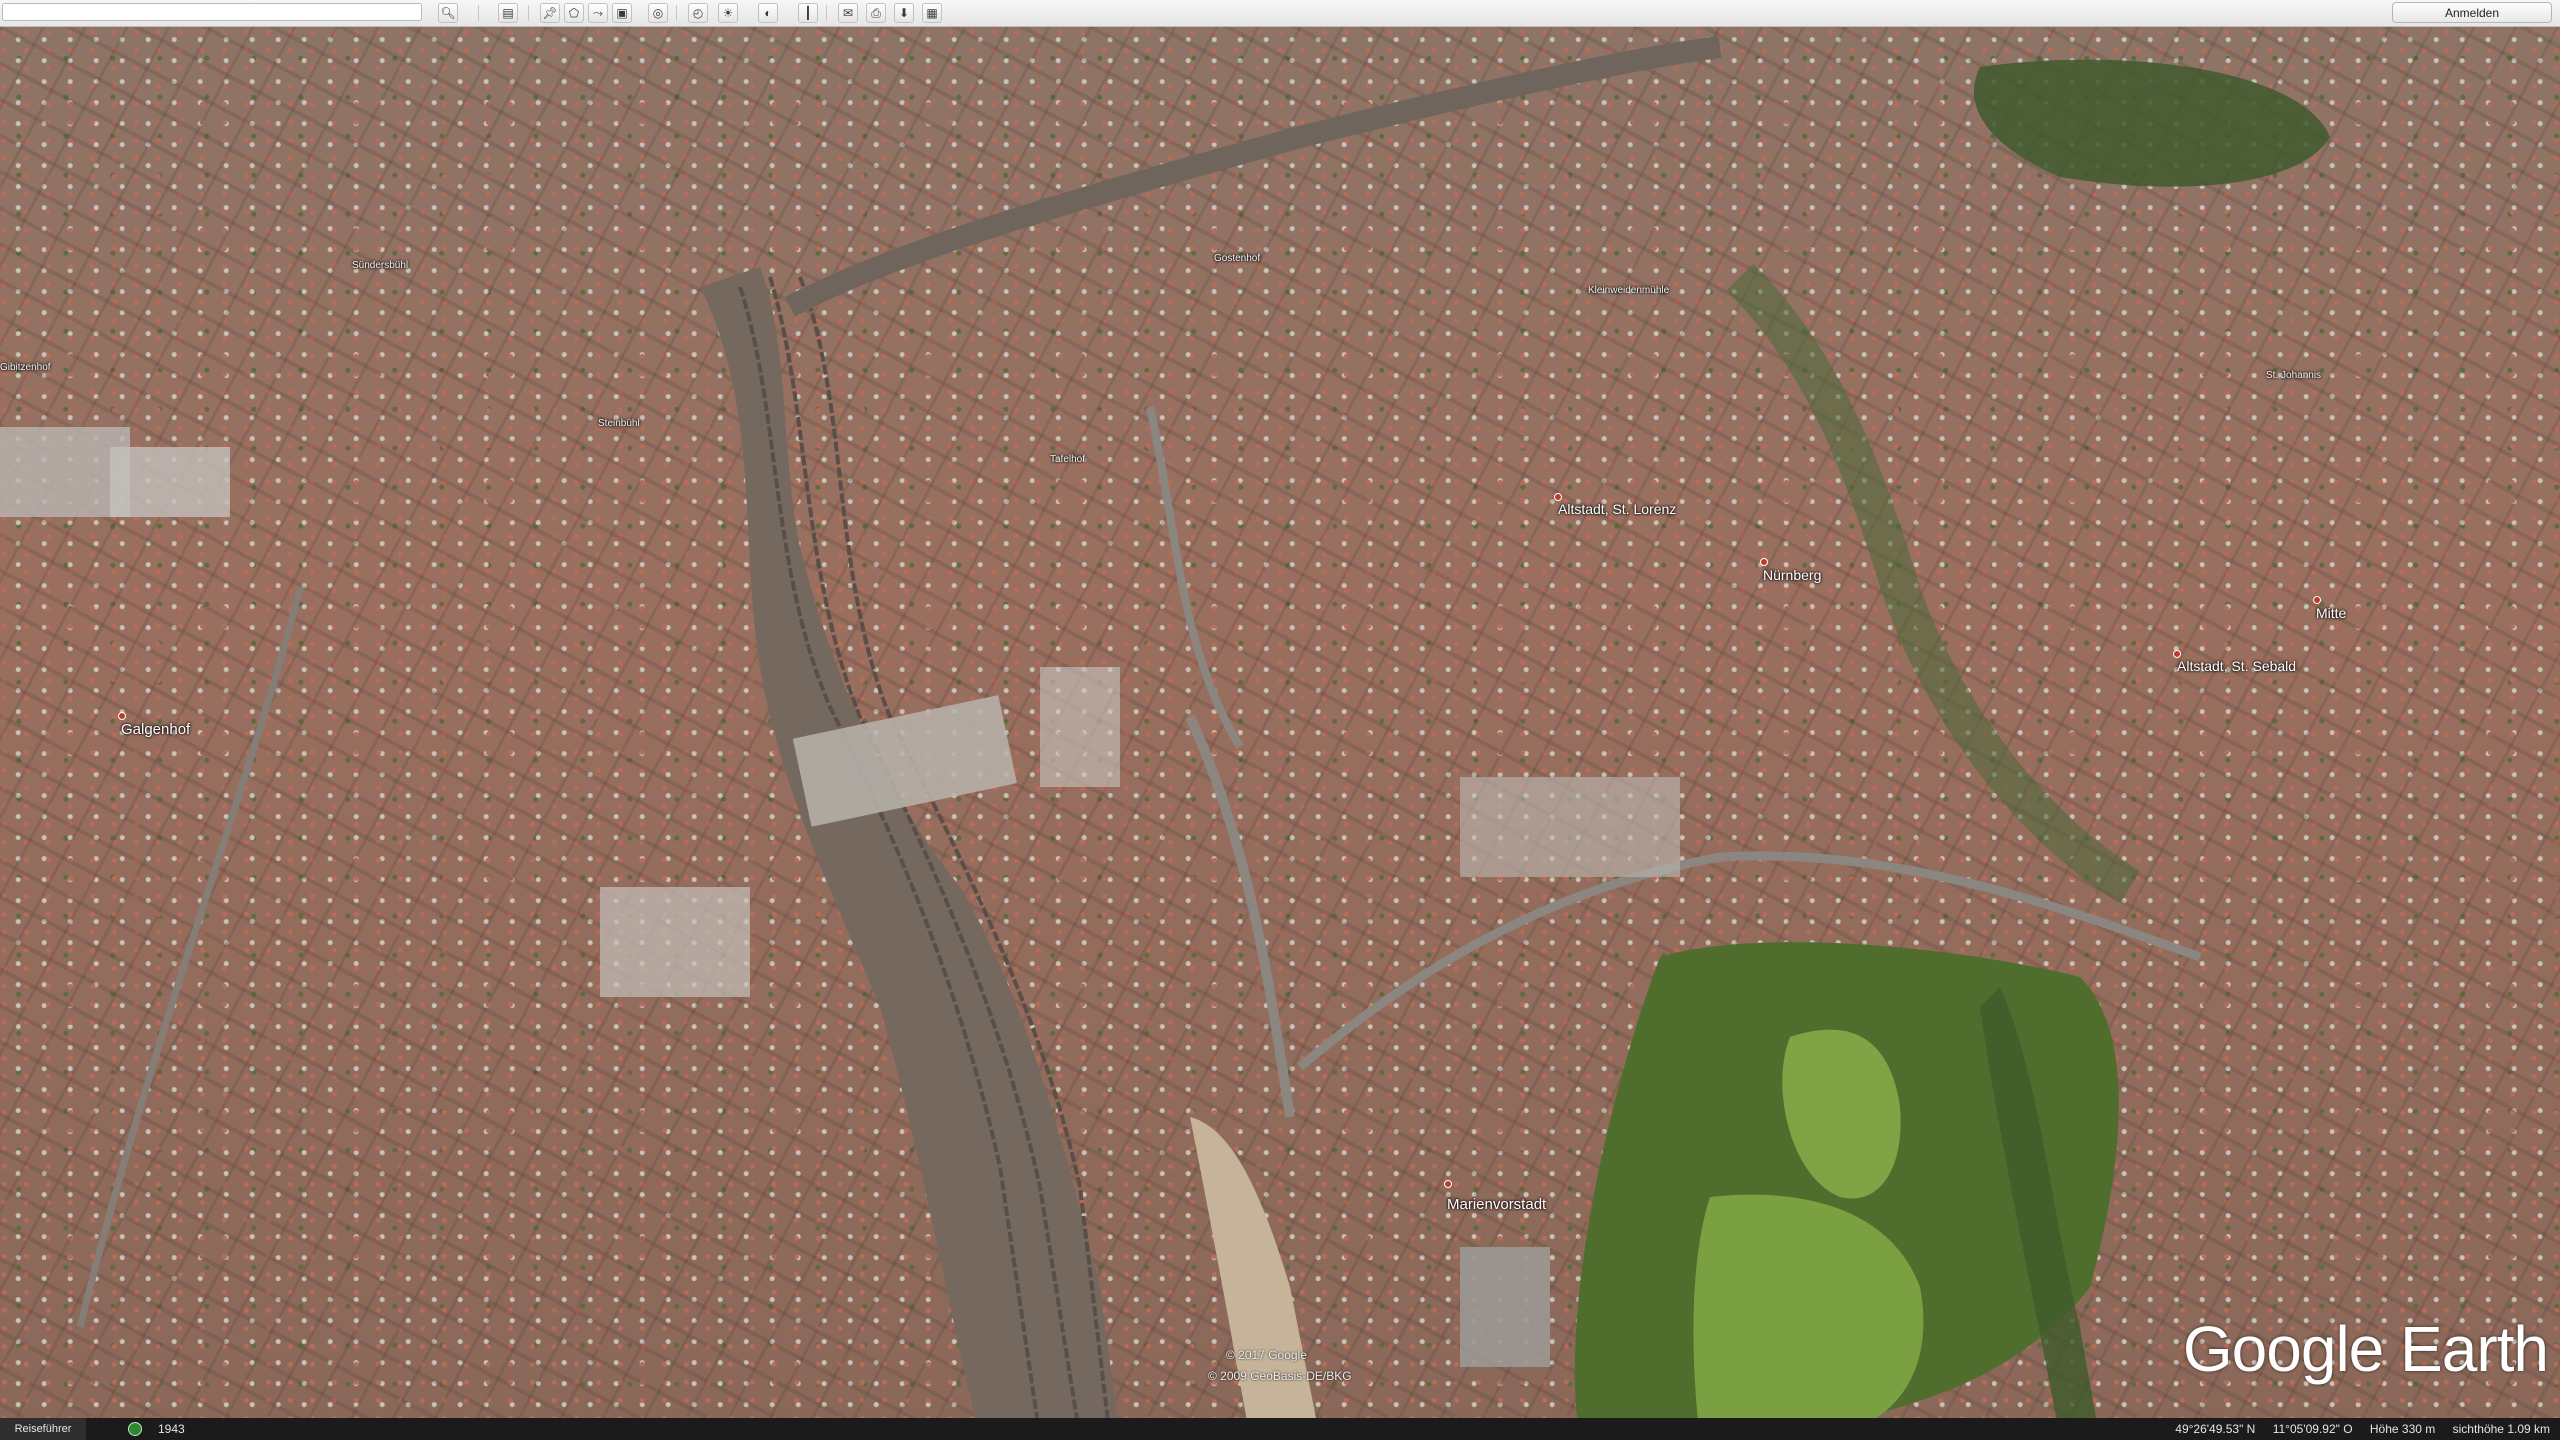  I want to click on polygon-icon: ⬠, so click(574, 13).